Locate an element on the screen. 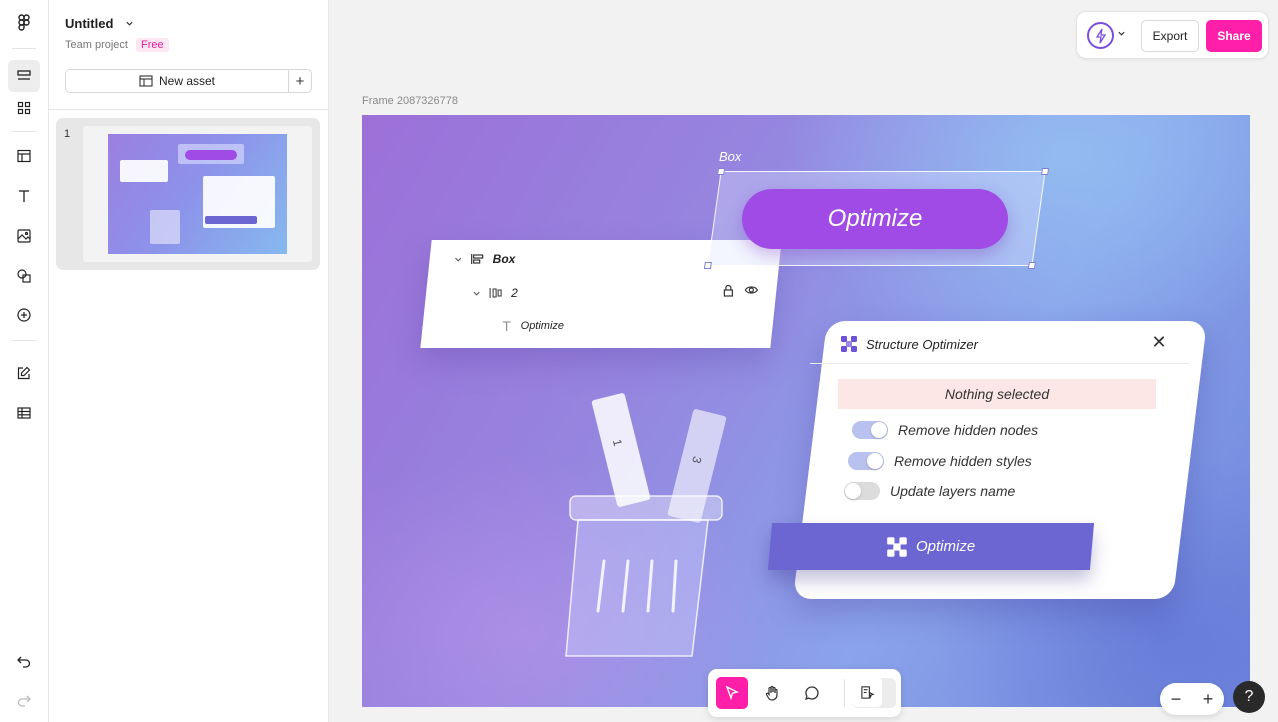 The height and width of the screenshot is (722, 1278). frame-name-label: Frame 2087326778 is located at coordinates (410, 101).